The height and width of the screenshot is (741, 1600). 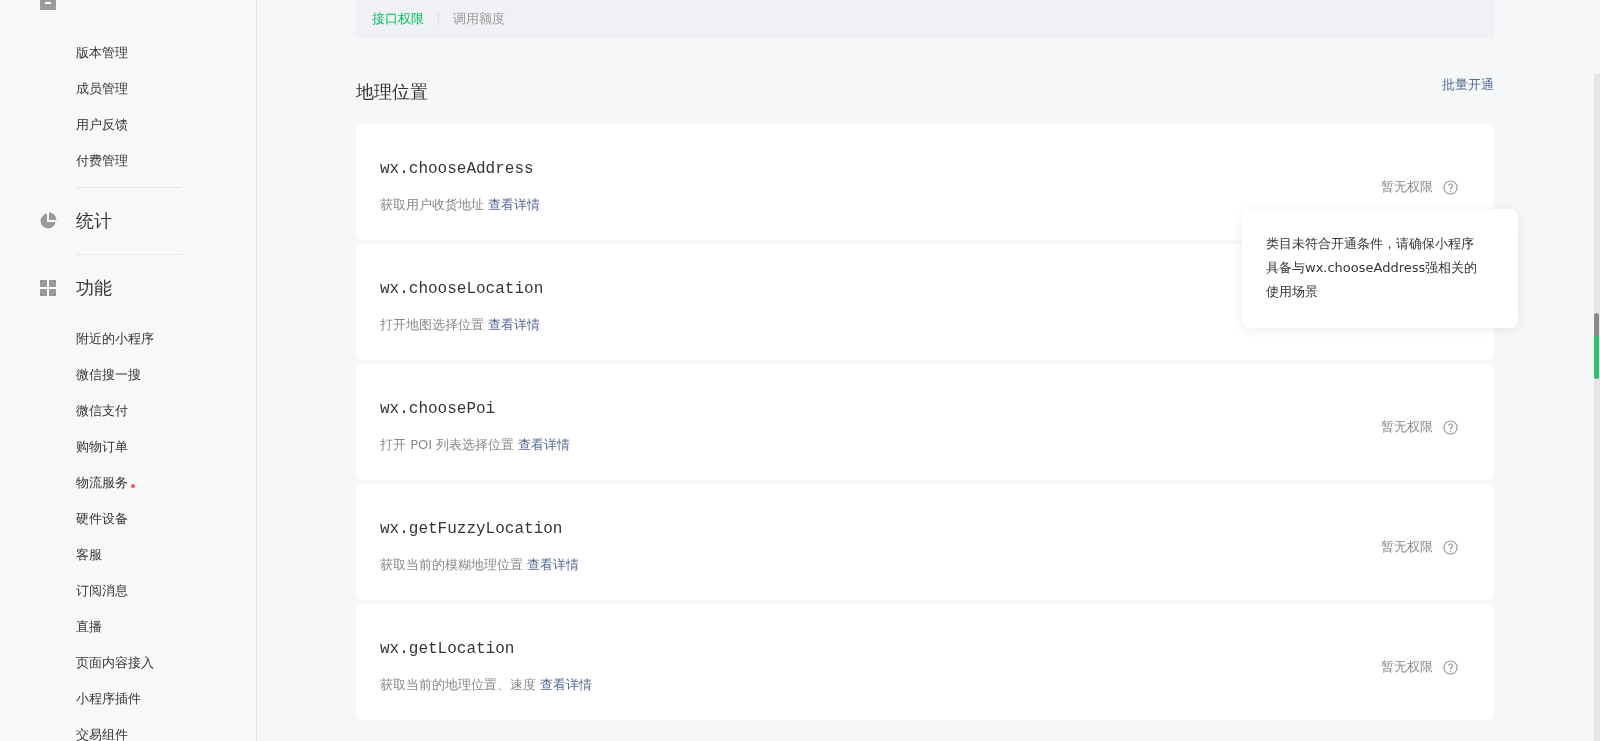 I want to click on sidebar-item: 页面内容接入, so click(x=128, y=663).